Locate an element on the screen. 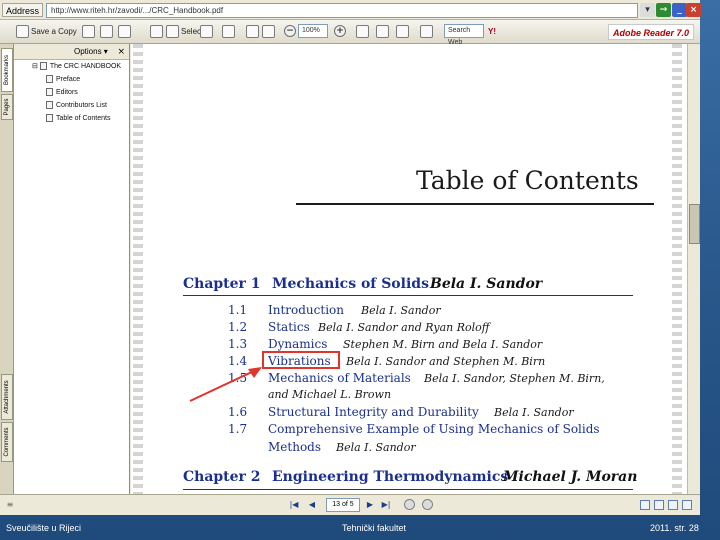 The width and height of the screenshot is (720, 540). fit-page-icon is located at coordinates (268, 32).